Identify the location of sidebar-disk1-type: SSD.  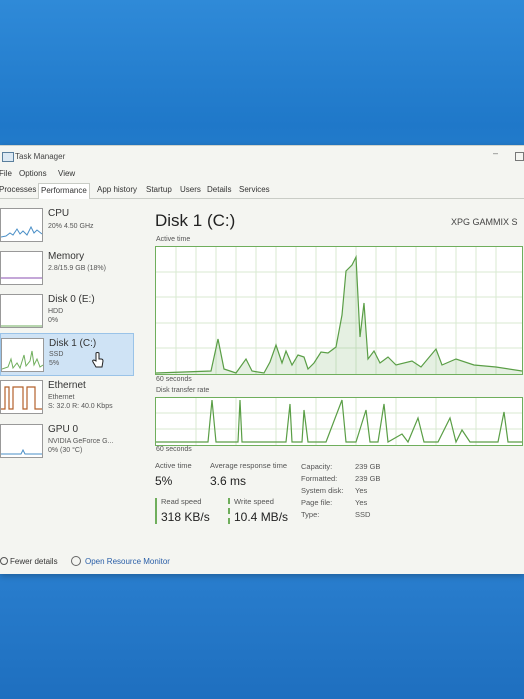
(56, 354).